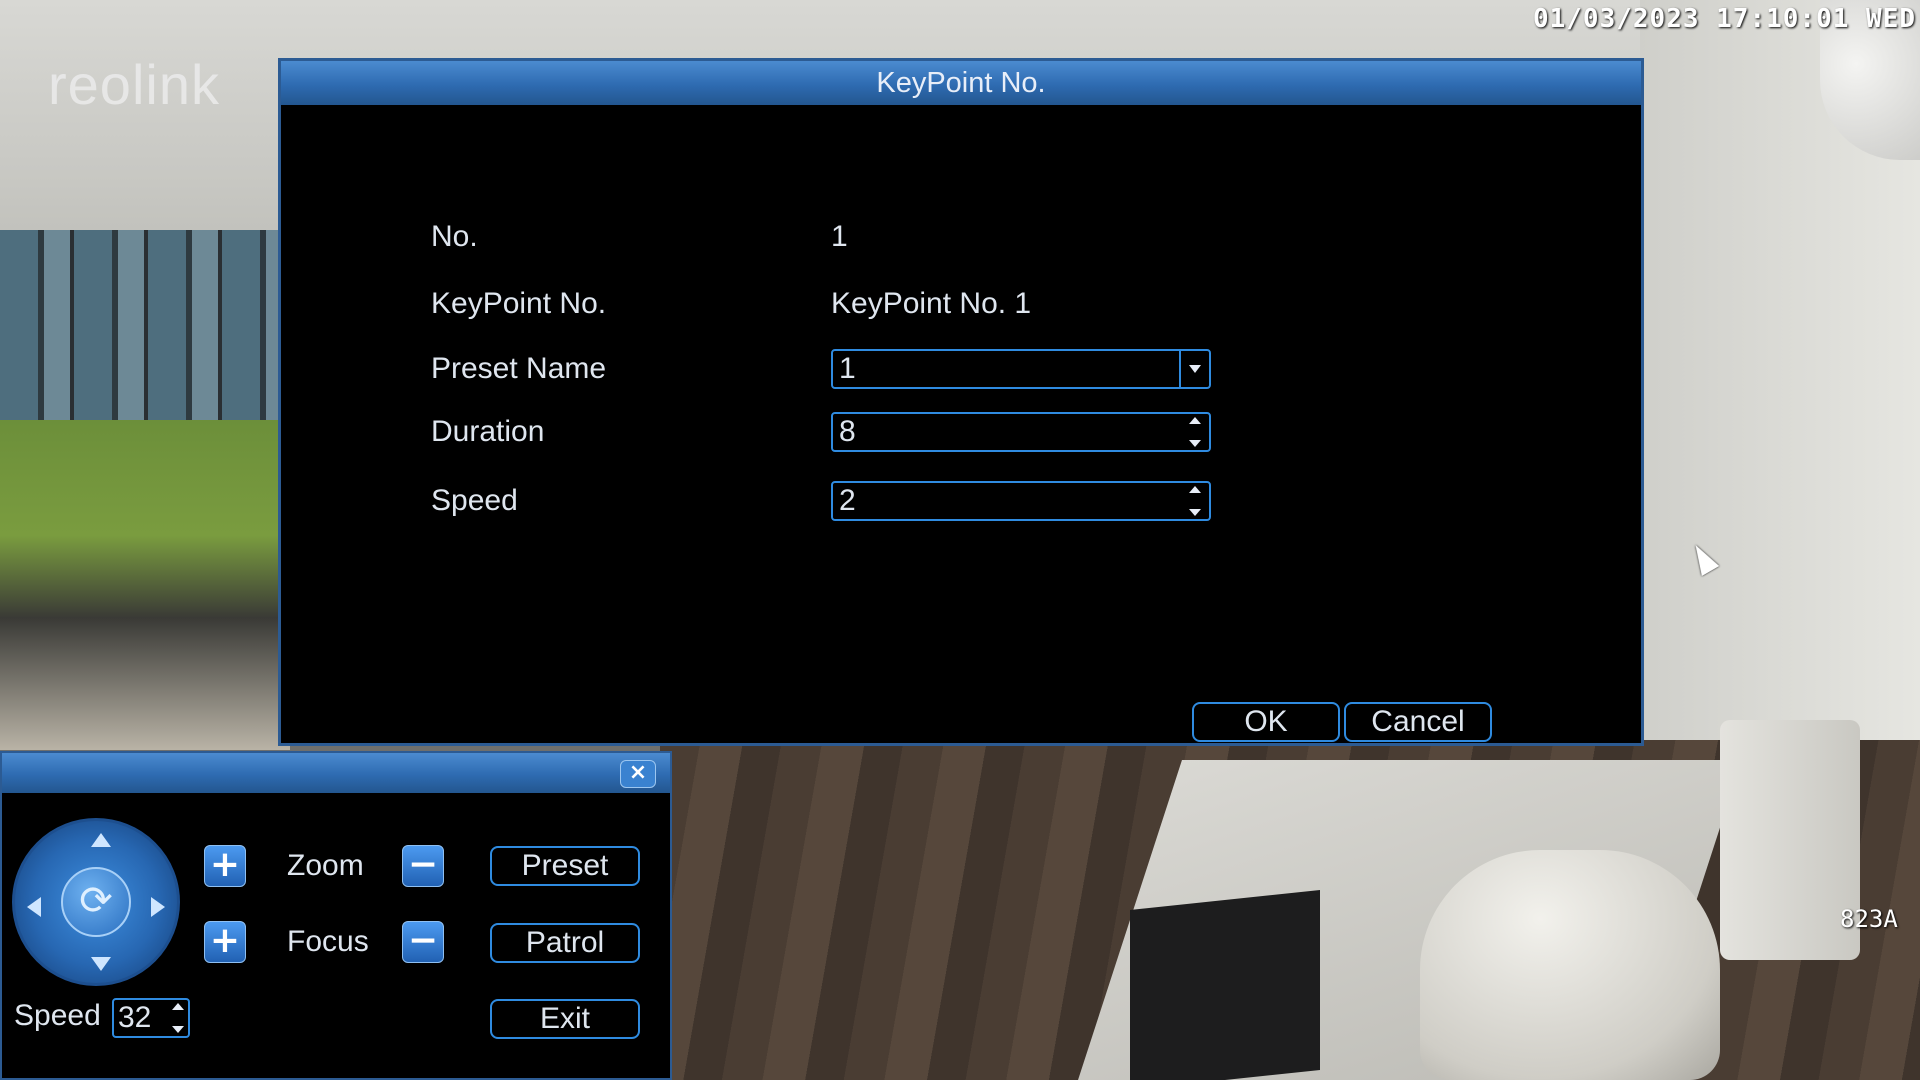 This screenshot has width=1920, height=1080. Describe the element at coordinates (821, 432) in the screenshot. I see `row-duration: Duration 8` at that location.